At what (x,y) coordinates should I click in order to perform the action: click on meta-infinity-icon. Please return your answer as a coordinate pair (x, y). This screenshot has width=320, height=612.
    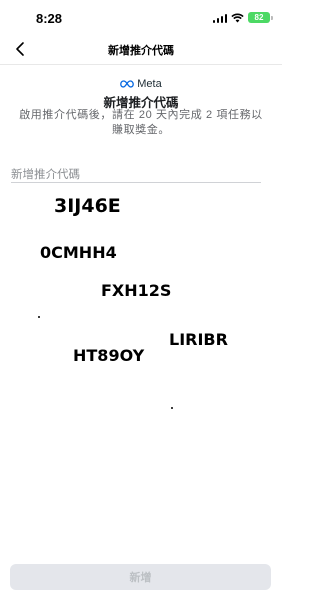
    Looking at the image, I should click on (127, 84).